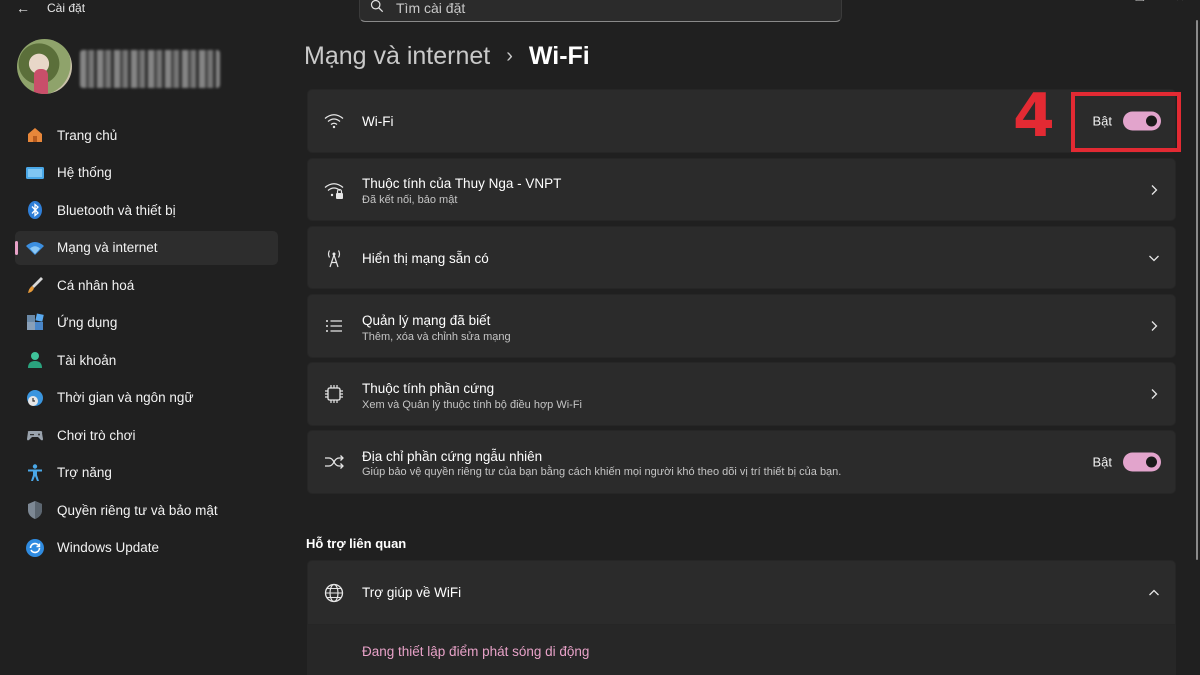 This screenshot has width=1200, height=675. What do you see at coordinates (35, 510) in the screenshot?
I see `shield-icon` at bounding box center [35, 510].